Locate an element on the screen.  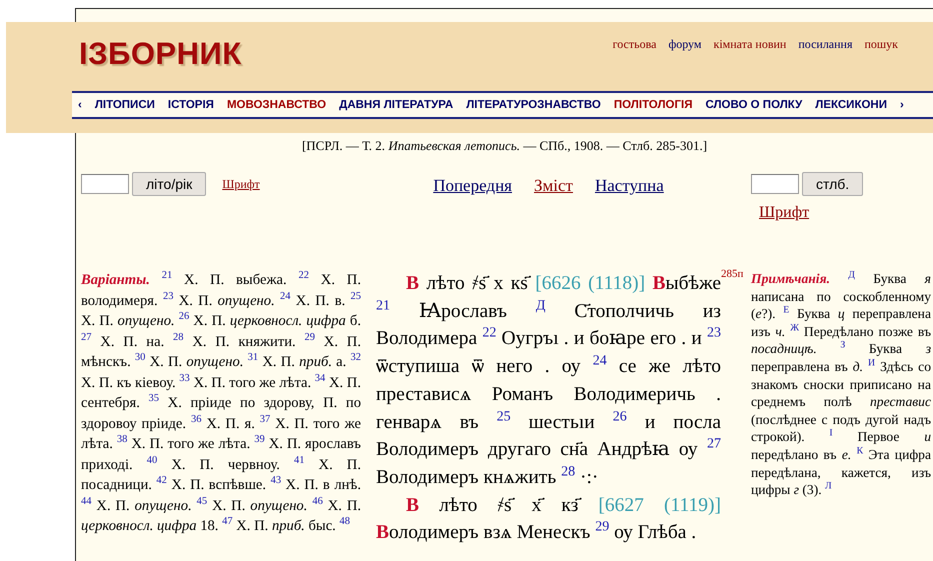
nav-link: ІСТОРІЯ is located at coordinates (191, 105).